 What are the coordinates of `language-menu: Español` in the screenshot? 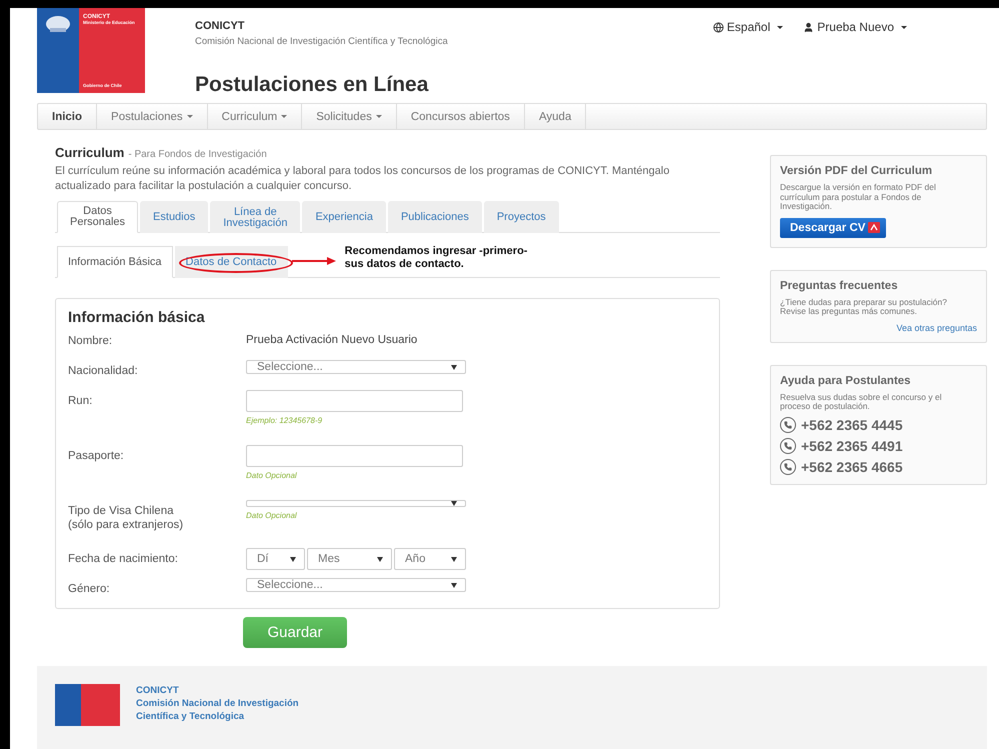 It's located at (748, 27).